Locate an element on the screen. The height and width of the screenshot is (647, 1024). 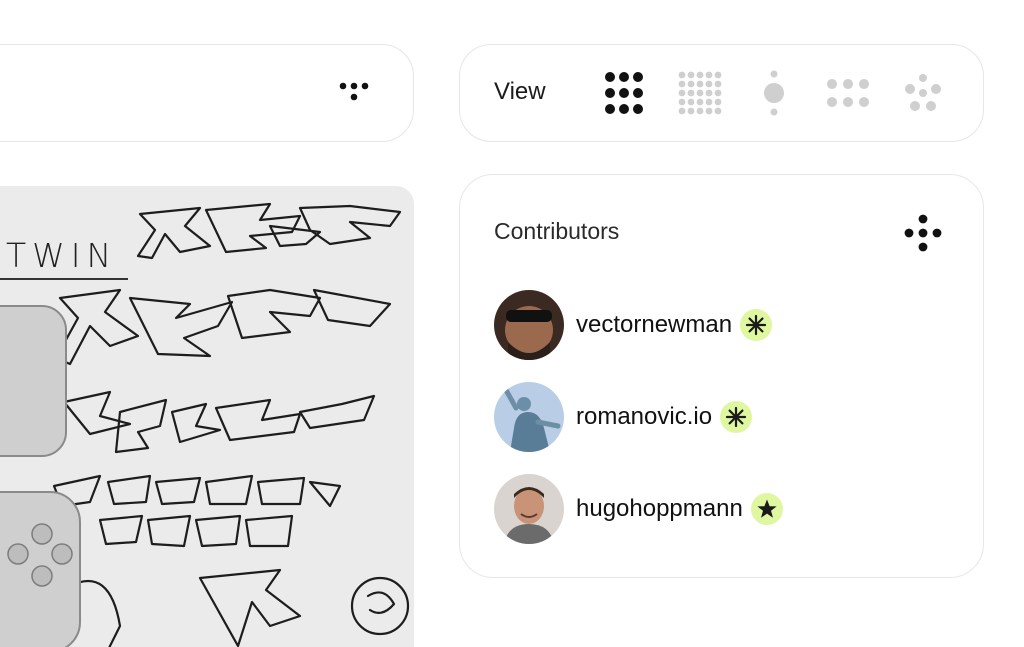
view-option-grid-small is located at coordinates (700, 93).